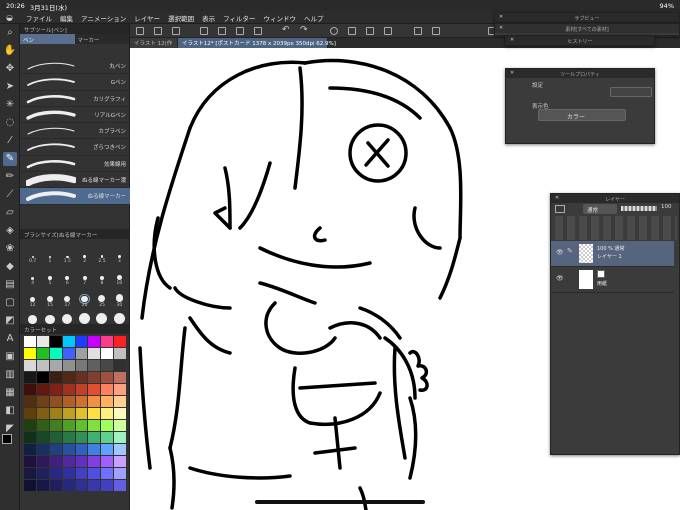  What do you see at coordinates (388, 31) in the screenshot?
I see `grid-icon` at bounding box center [388, 31].